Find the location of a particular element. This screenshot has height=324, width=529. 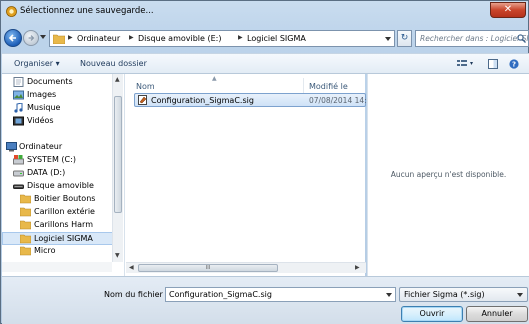

no-preview-message: Aucun aperçu n'est disponible. is located at coordinates (448, 174).